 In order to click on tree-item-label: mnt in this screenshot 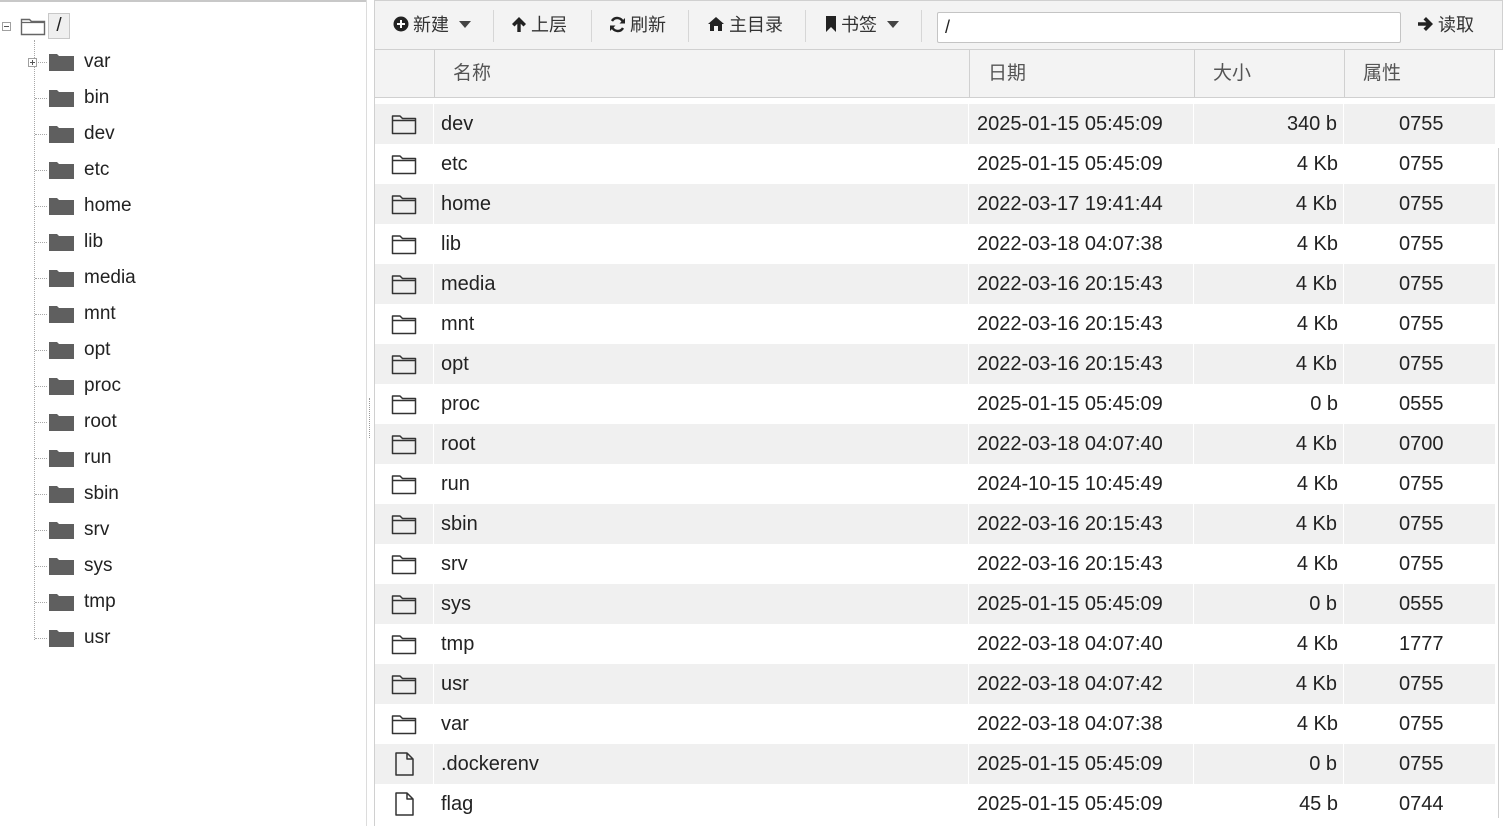, I will do `click(100, 313)`.